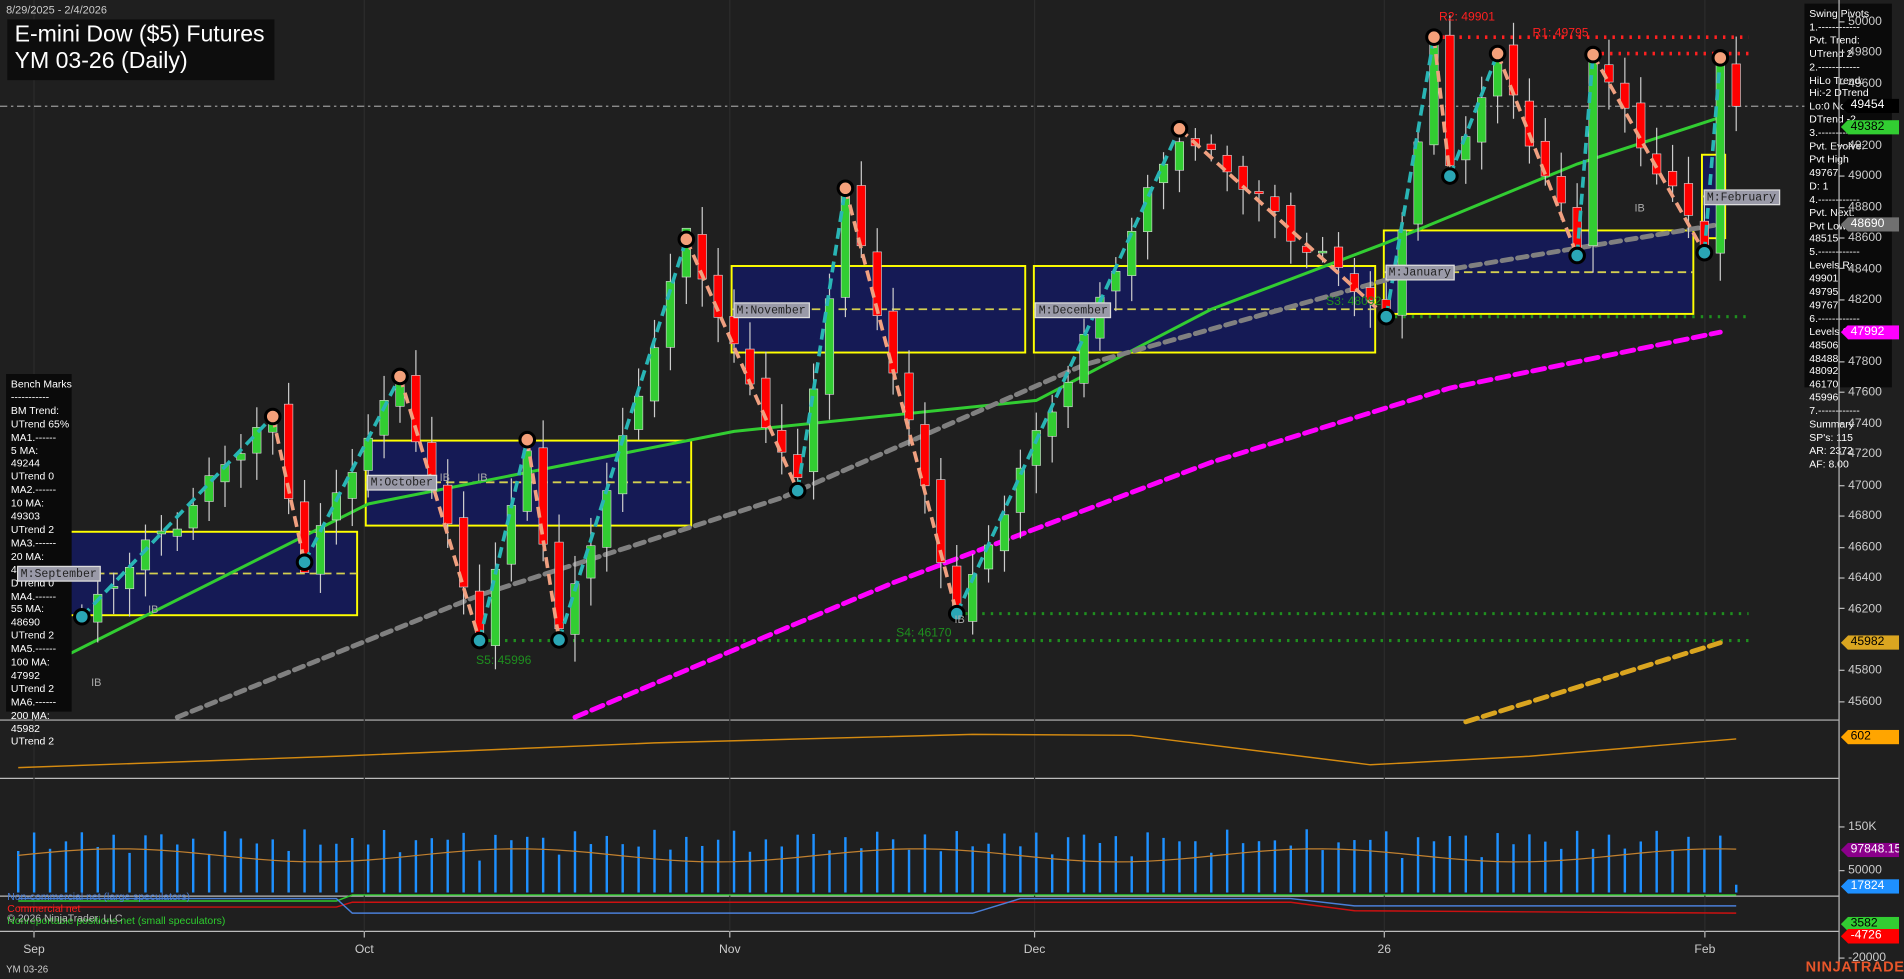 Image resolution: width=1904 pixels, height=979 pixels. What do you see at coordinates (1870, 850) in the screenshot?
I see `indicator-tag: 97848.15` at bounding box center [1870, 850].